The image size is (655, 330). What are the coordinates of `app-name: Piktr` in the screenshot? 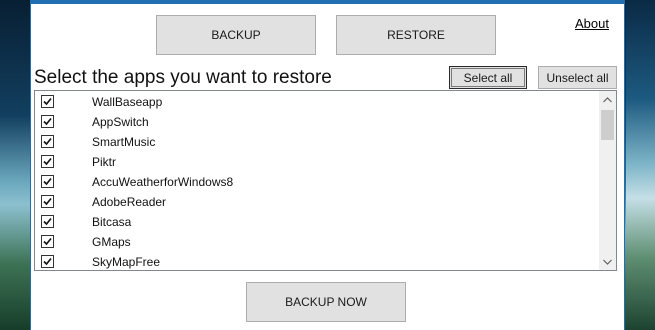 It's located at (104, 162).